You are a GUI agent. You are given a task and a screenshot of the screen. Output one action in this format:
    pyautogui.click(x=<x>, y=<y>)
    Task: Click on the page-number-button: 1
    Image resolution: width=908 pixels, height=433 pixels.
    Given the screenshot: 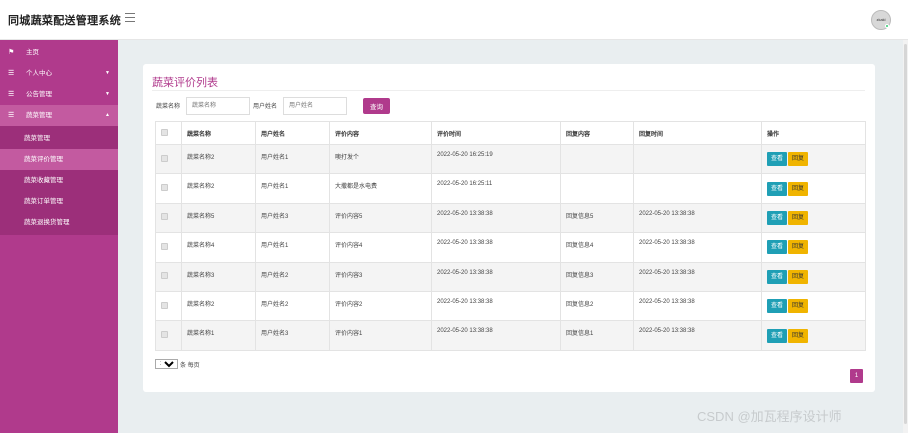 What is the action you would take?
    pyautogui.click(x=856, y=376)
    